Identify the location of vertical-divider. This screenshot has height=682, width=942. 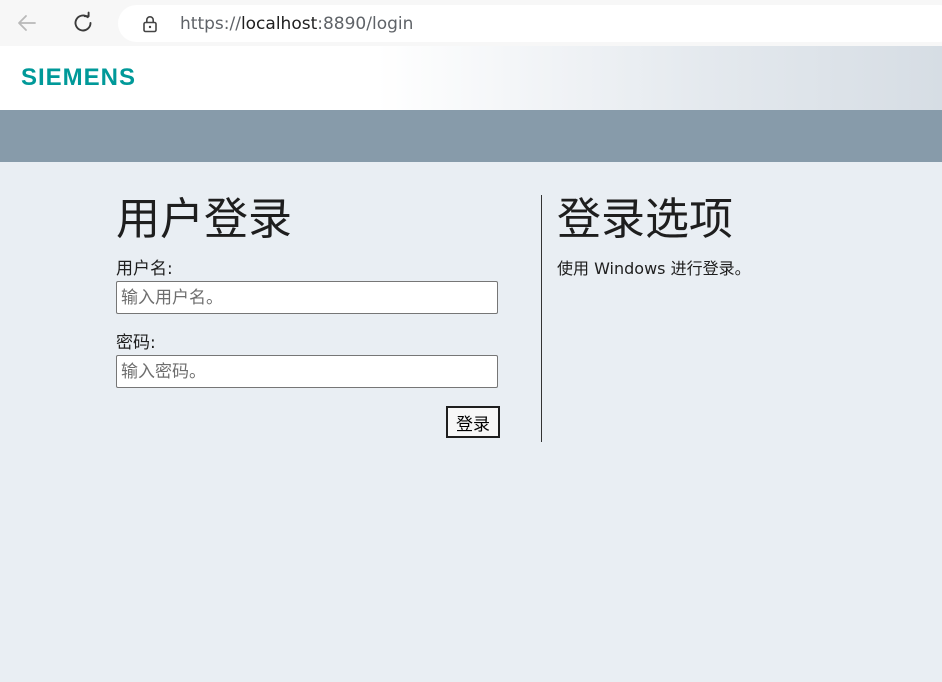
(541, 318).